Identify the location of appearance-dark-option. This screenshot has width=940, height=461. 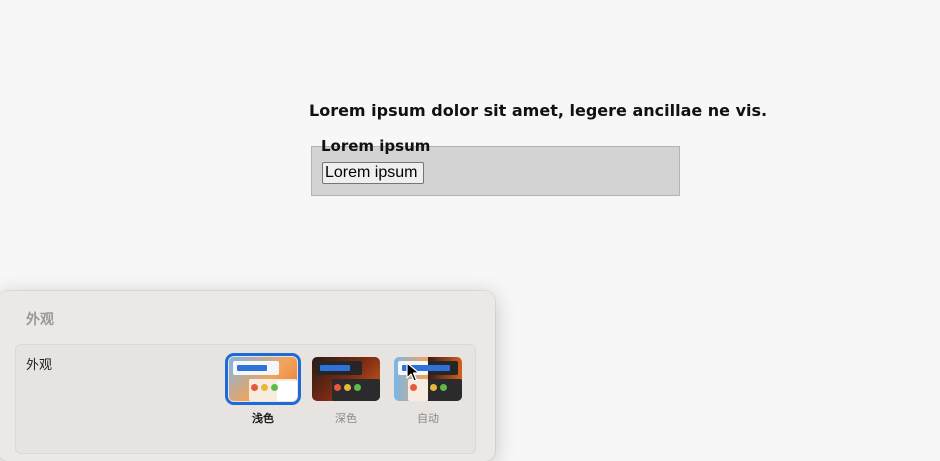
(346, 379).